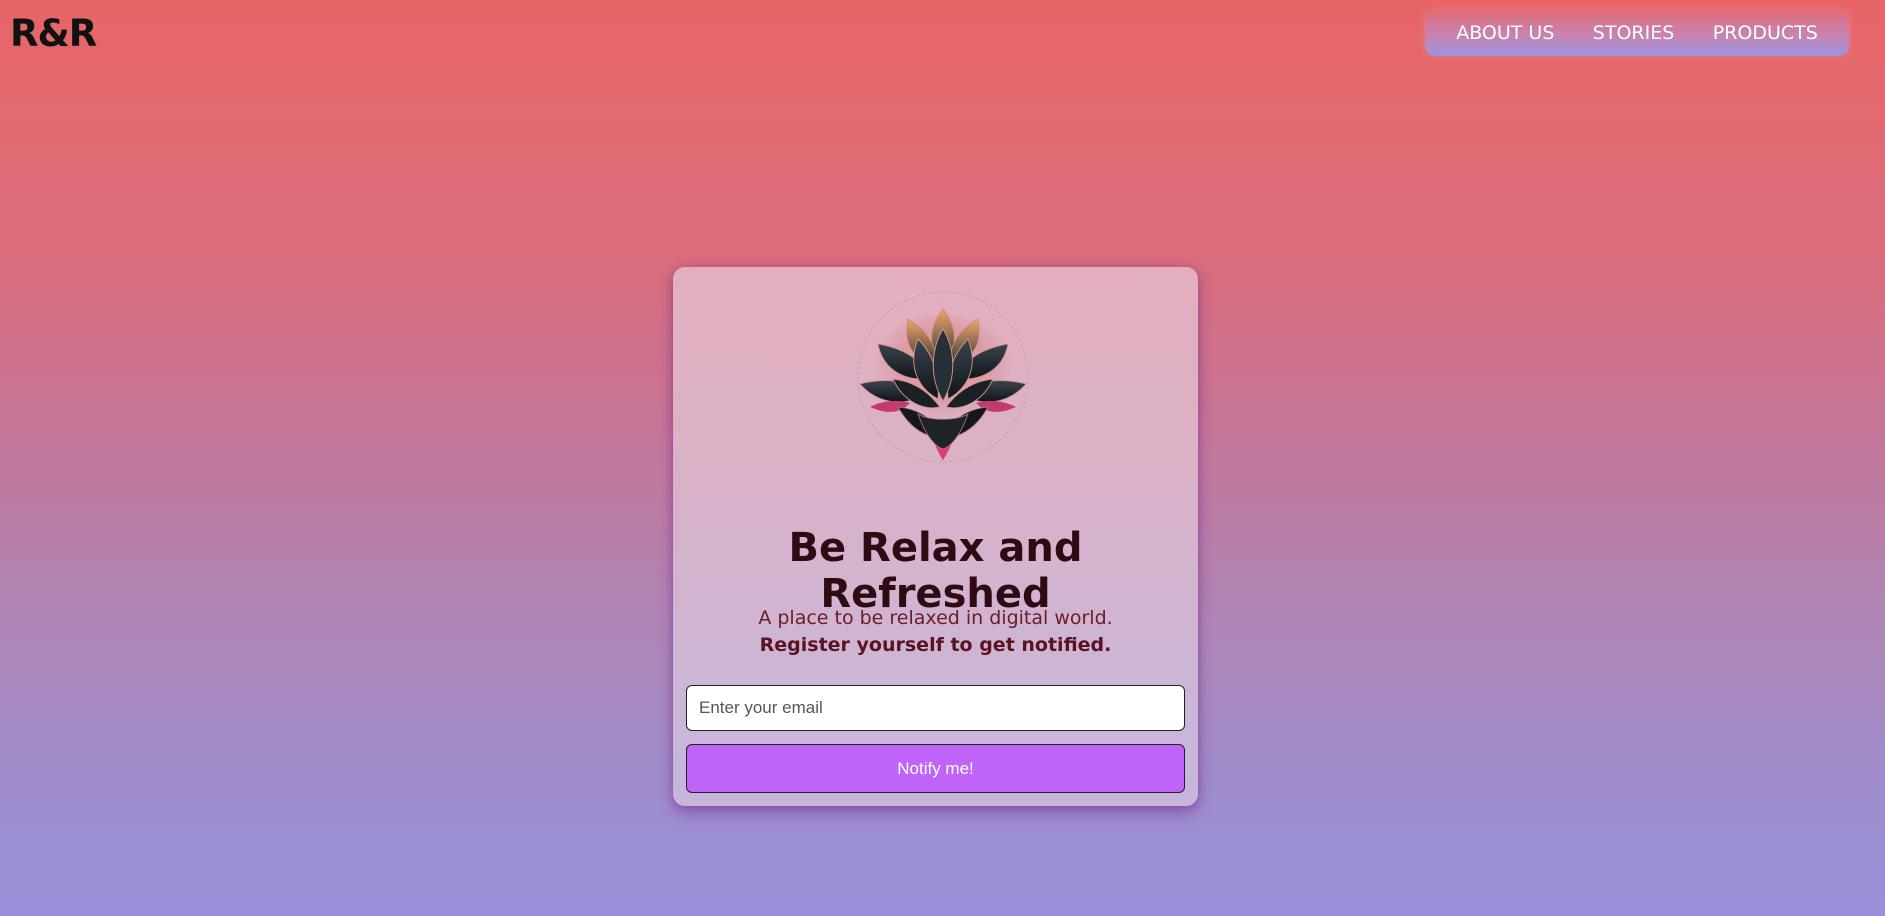 Image resolution: width=1885 pixels, height=916 pixels. Describe the element at coordinates (1765, 33) in the screenshot. I see `nav-item-products: PRODUCTS` at that location.